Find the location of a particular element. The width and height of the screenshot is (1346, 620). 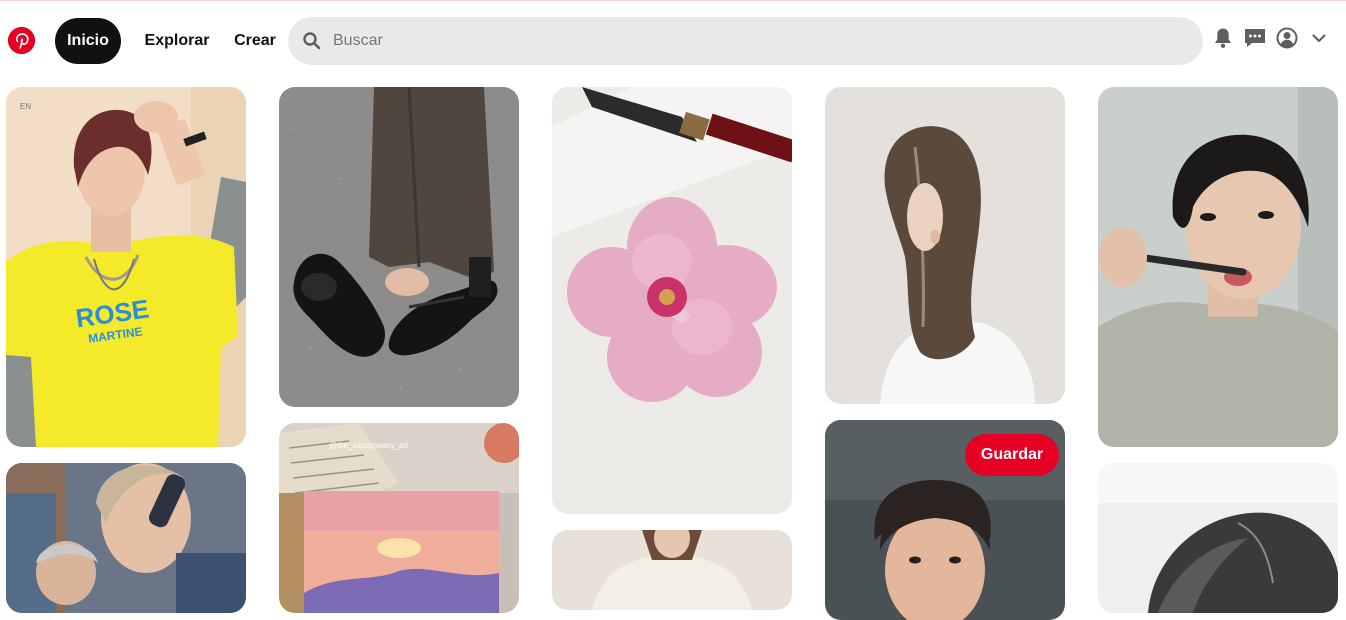

nav-create-button: Crear is located at coordinates (255, 41).